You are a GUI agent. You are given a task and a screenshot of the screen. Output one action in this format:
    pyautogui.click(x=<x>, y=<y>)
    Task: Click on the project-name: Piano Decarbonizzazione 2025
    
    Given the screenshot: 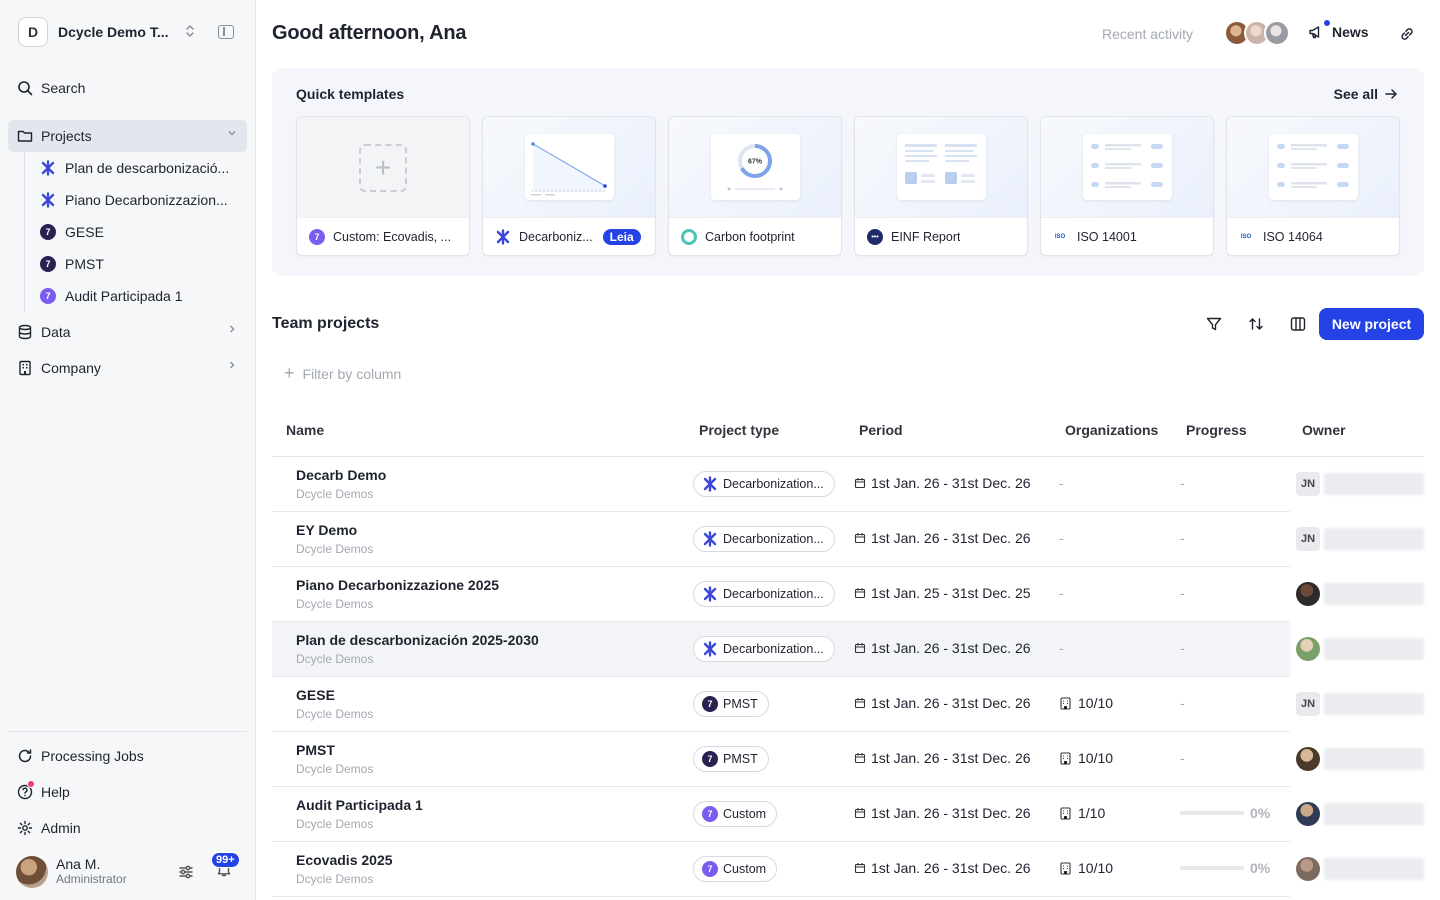 What is the action you would take?
    pyautogui.click(x=397, y=585)
    